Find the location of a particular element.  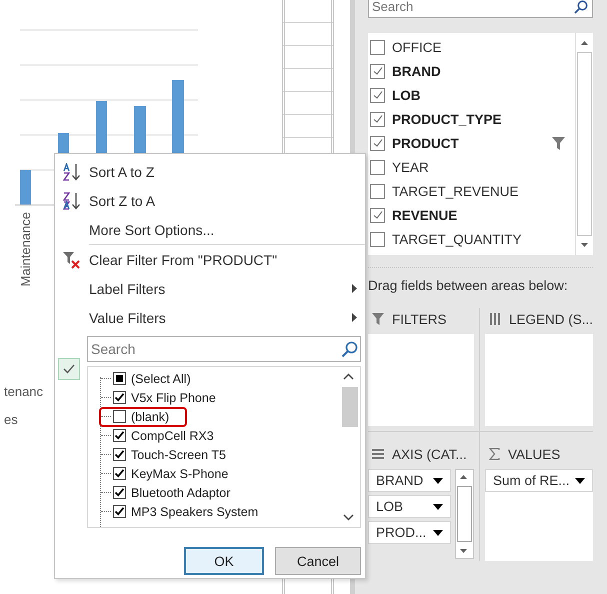

sigma-icon is located at coordinates (494, 454).